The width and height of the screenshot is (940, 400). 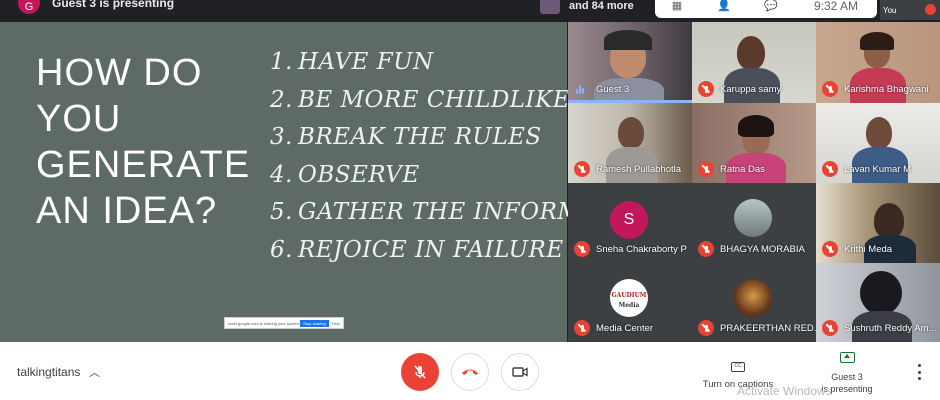 I want to click on list-text: BE MORE CHILDLIKE, so click(x=434, y=99).